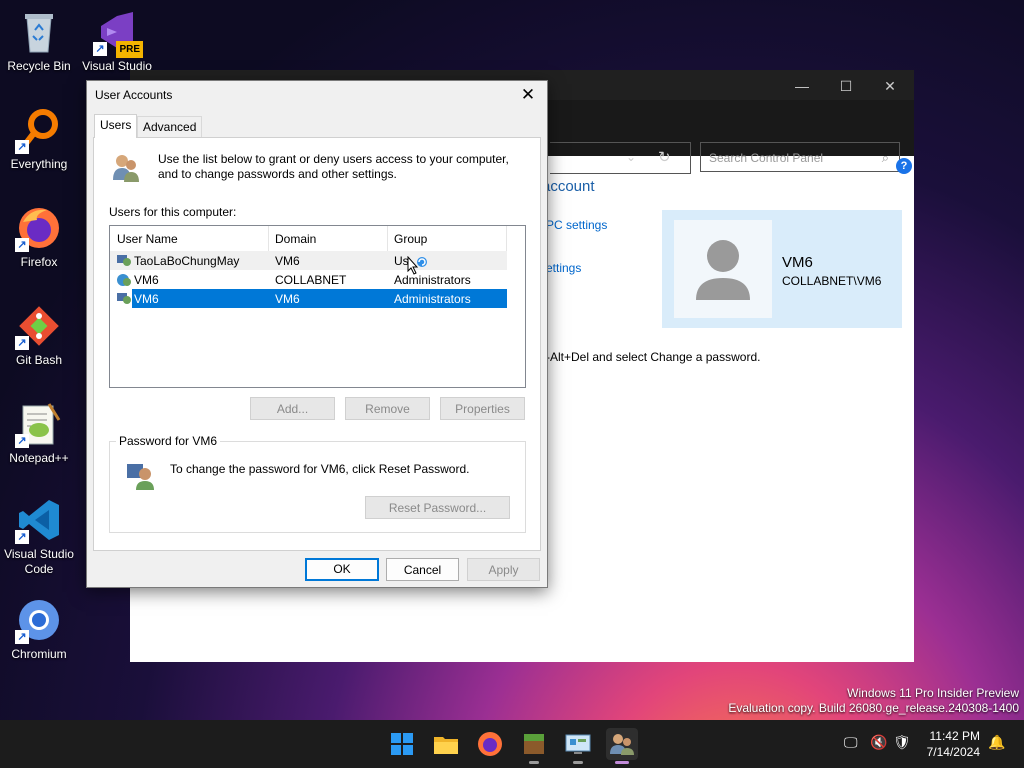  What do you see at coordinates (953, 752) in the screenshot?
I see `clock-date: 7/14/2024` at bounding box center [953, 752].